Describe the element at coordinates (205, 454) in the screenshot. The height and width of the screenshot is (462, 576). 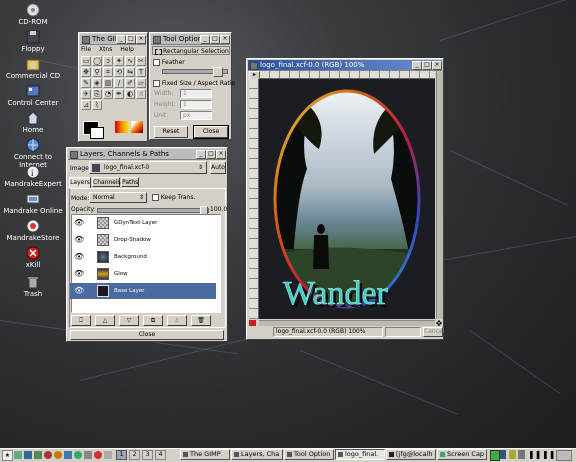
I see `task-gimp: The GIMP` at that location.